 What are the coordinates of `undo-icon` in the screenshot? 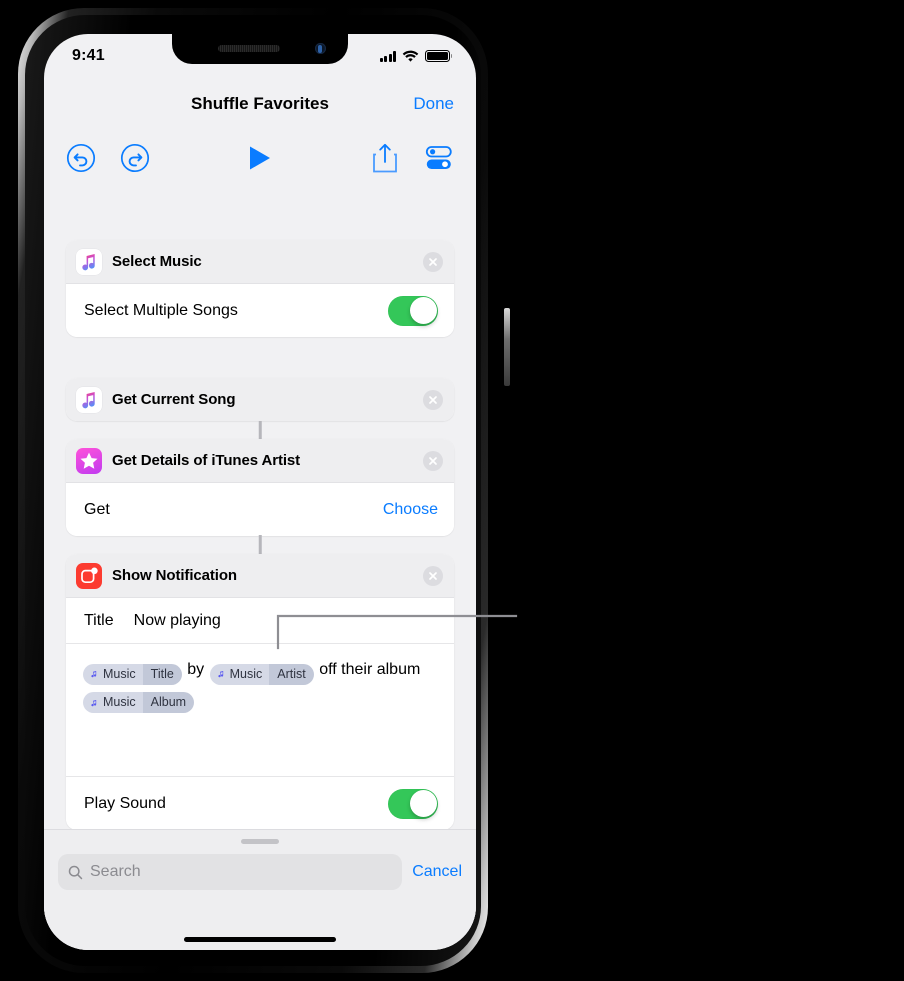 It's located at (81, 158).